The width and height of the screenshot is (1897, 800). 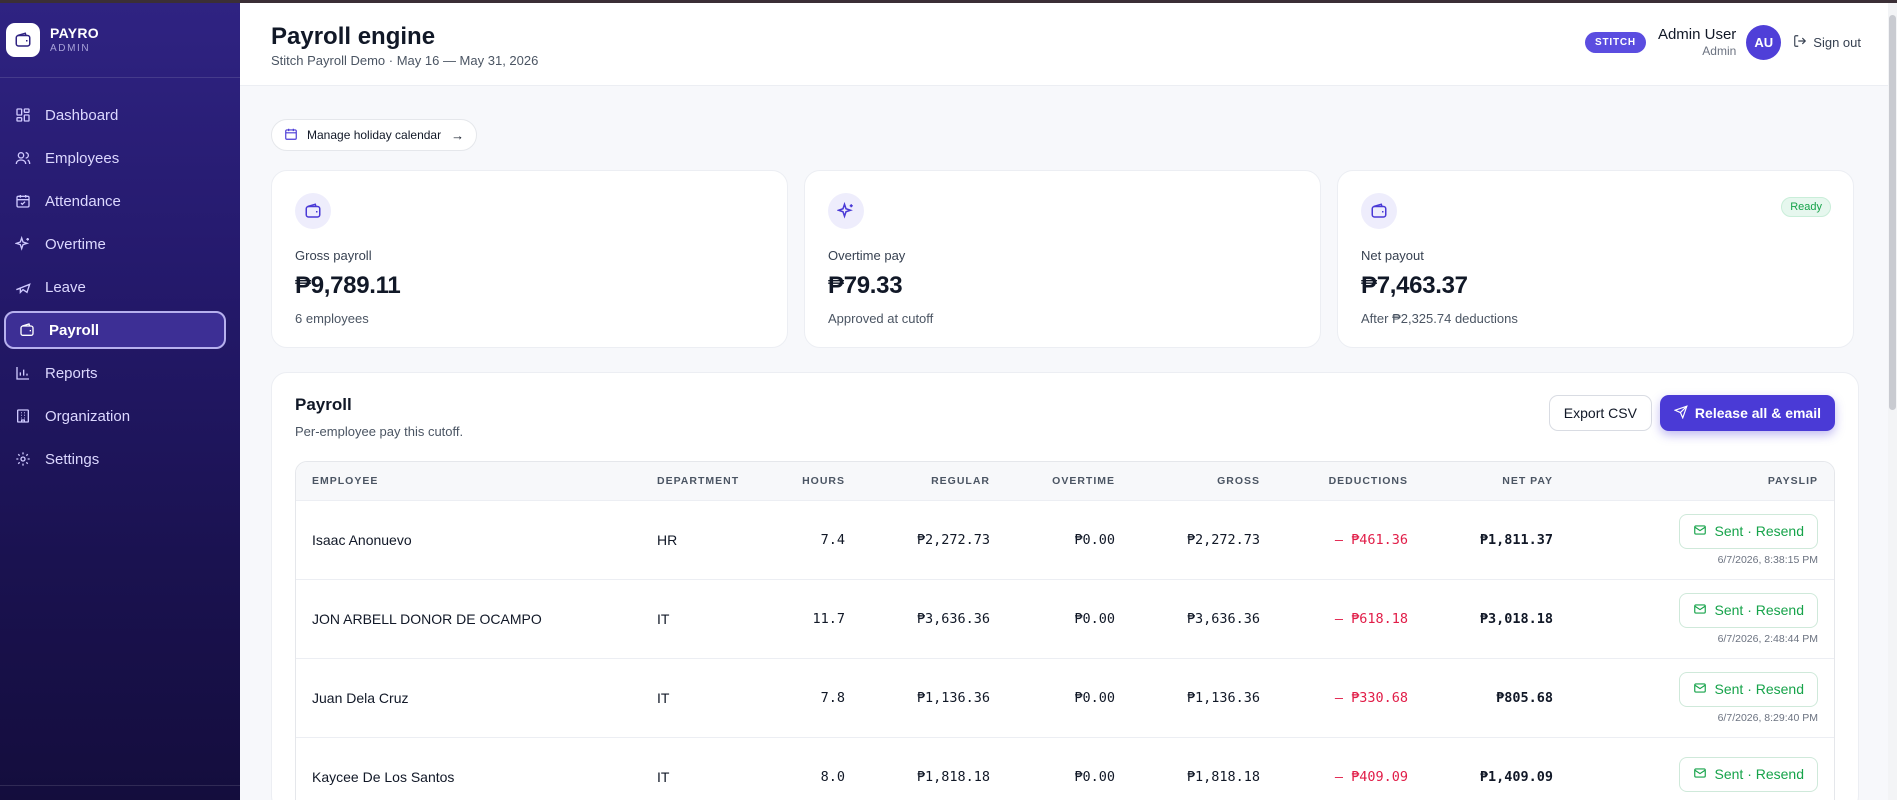 I want to click on sidebar-item-label: Leave, so click(x=65, y=287).